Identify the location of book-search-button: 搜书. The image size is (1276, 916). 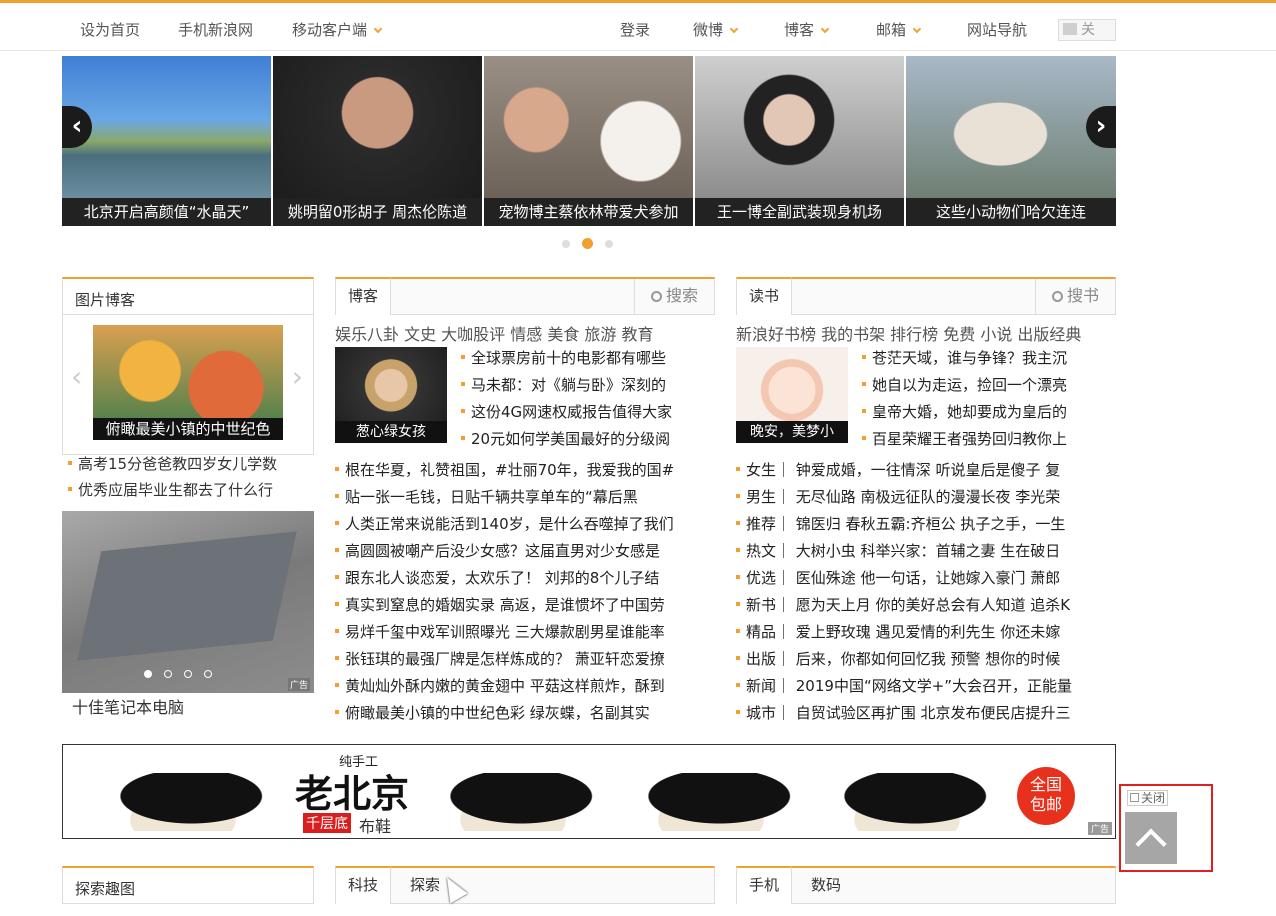
(1075, 297).